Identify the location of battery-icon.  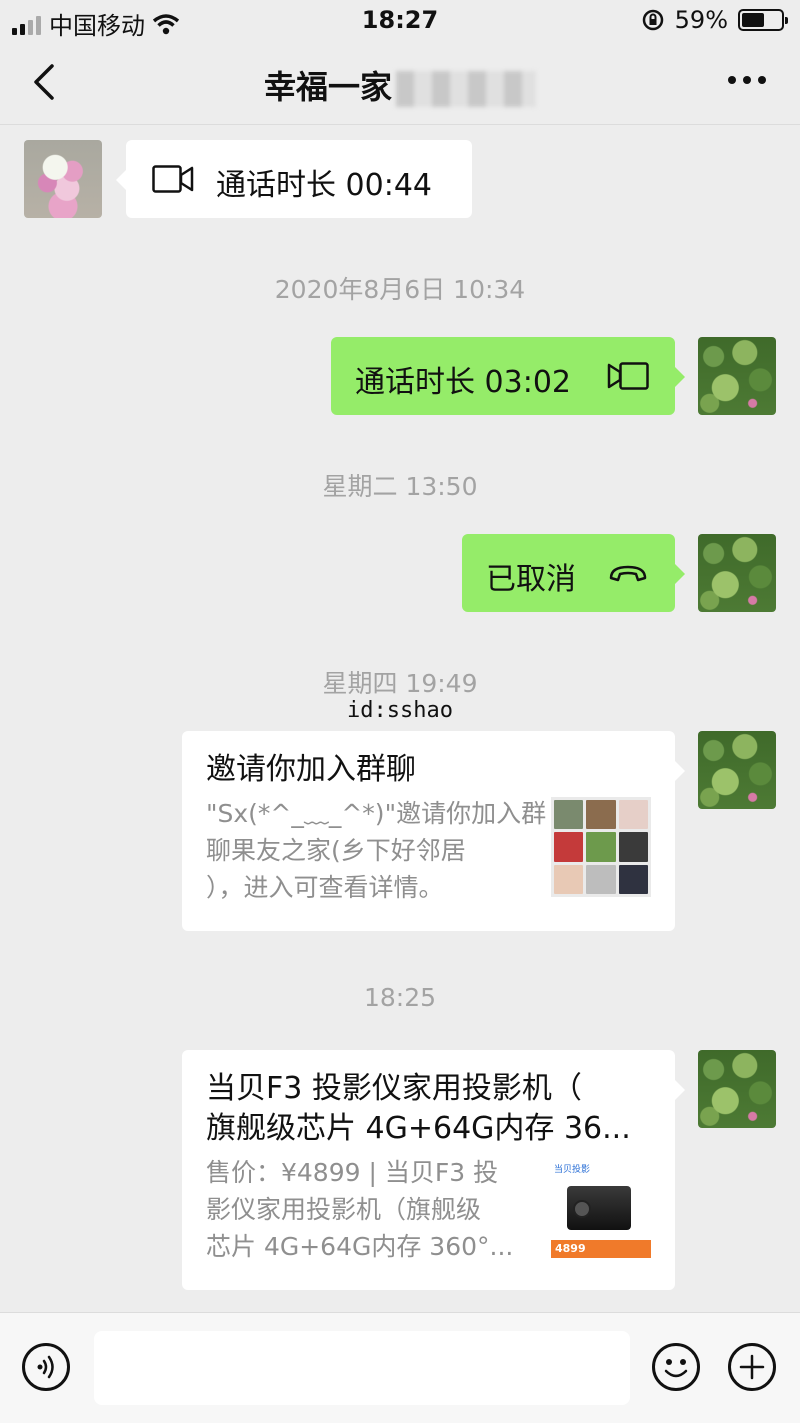
(763, 20).